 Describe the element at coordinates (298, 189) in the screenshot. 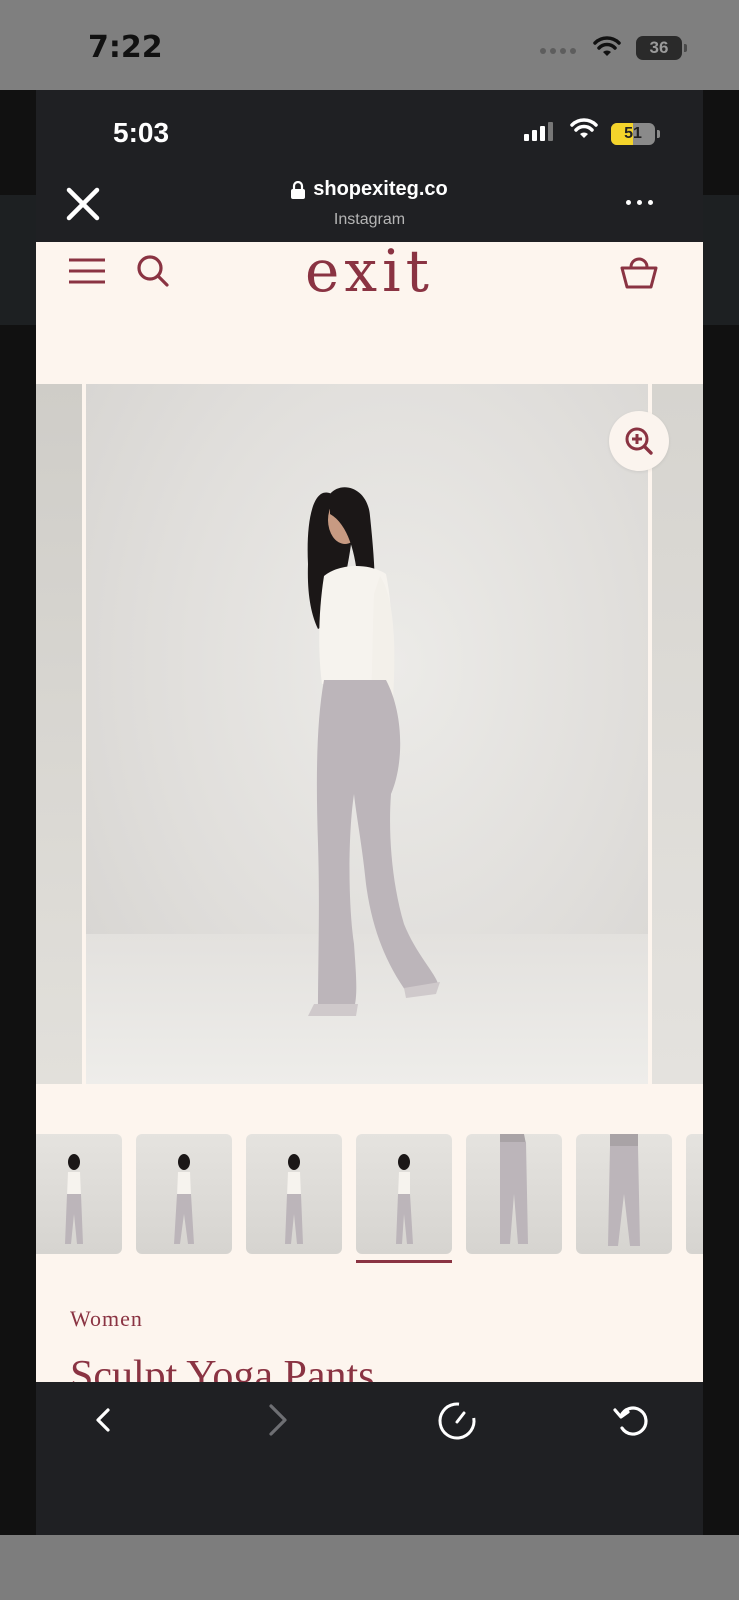

I see `lock-icon` at that location.